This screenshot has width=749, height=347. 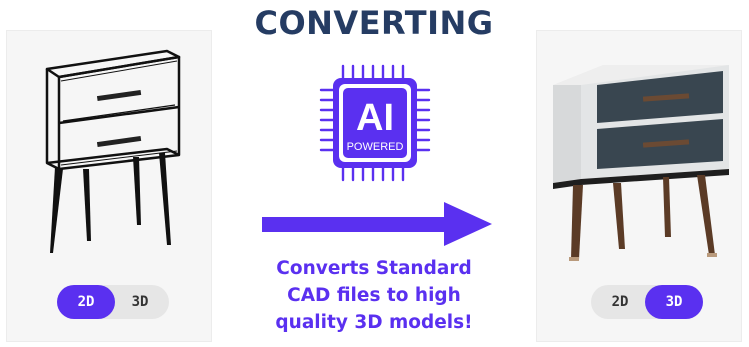 I want to click on page-title: CONVERTING, so click(x=374, y=23).